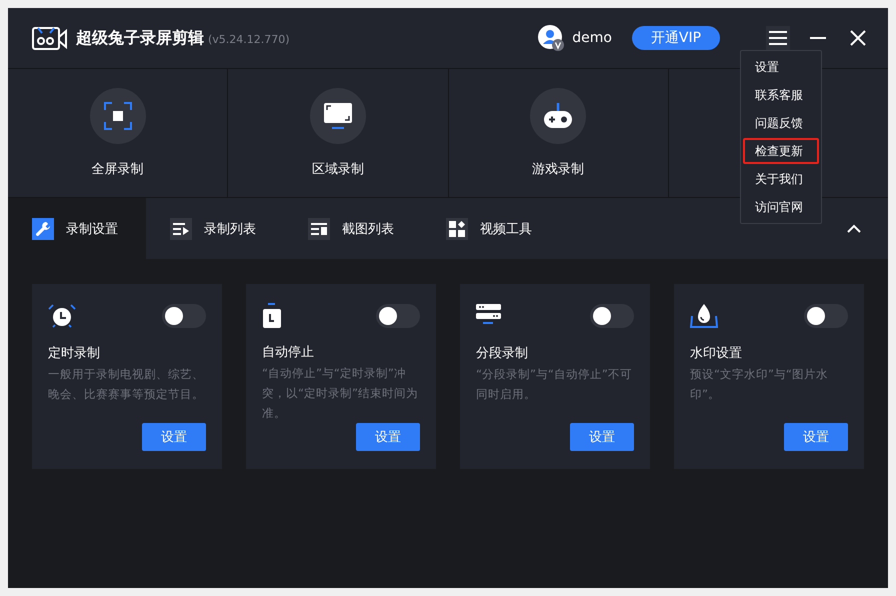  What do you see at coordinates (781, 95) in the screenshot?
I see `menu-item: 联系客服` at bounding box center [781, 95].